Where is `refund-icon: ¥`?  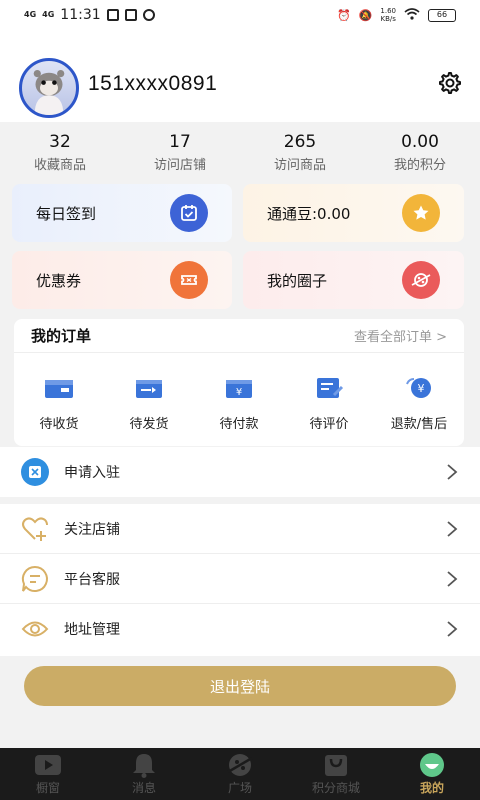
refund-icon: ¥ is located at coordinates (418, 388).